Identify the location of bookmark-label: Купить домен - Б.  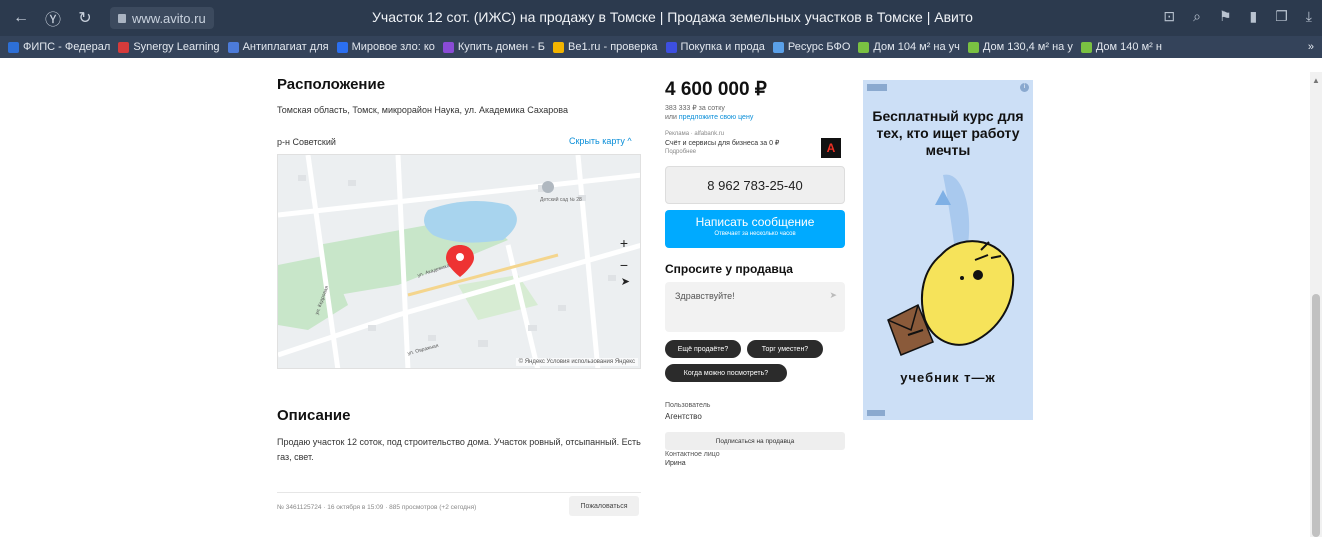
(501, 47).